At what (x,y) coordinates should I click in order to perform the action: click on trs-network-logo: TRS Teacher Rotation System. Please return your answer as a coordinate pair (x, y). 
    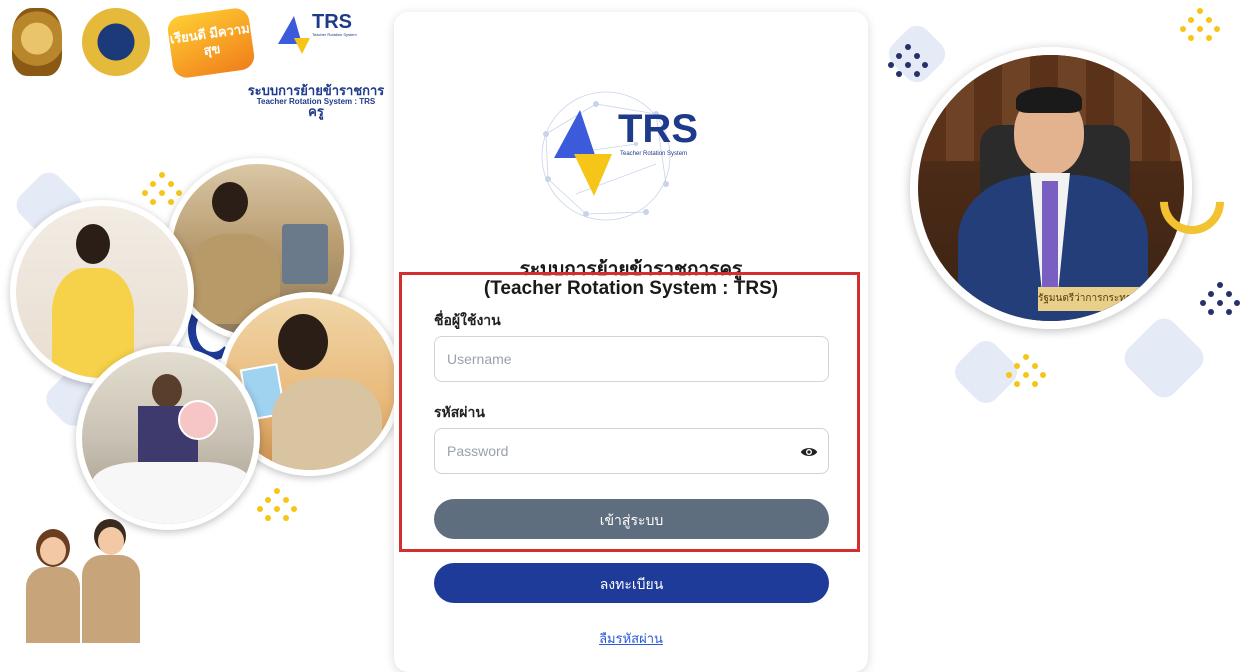
    Looking at the image, I should click on (619, 156).